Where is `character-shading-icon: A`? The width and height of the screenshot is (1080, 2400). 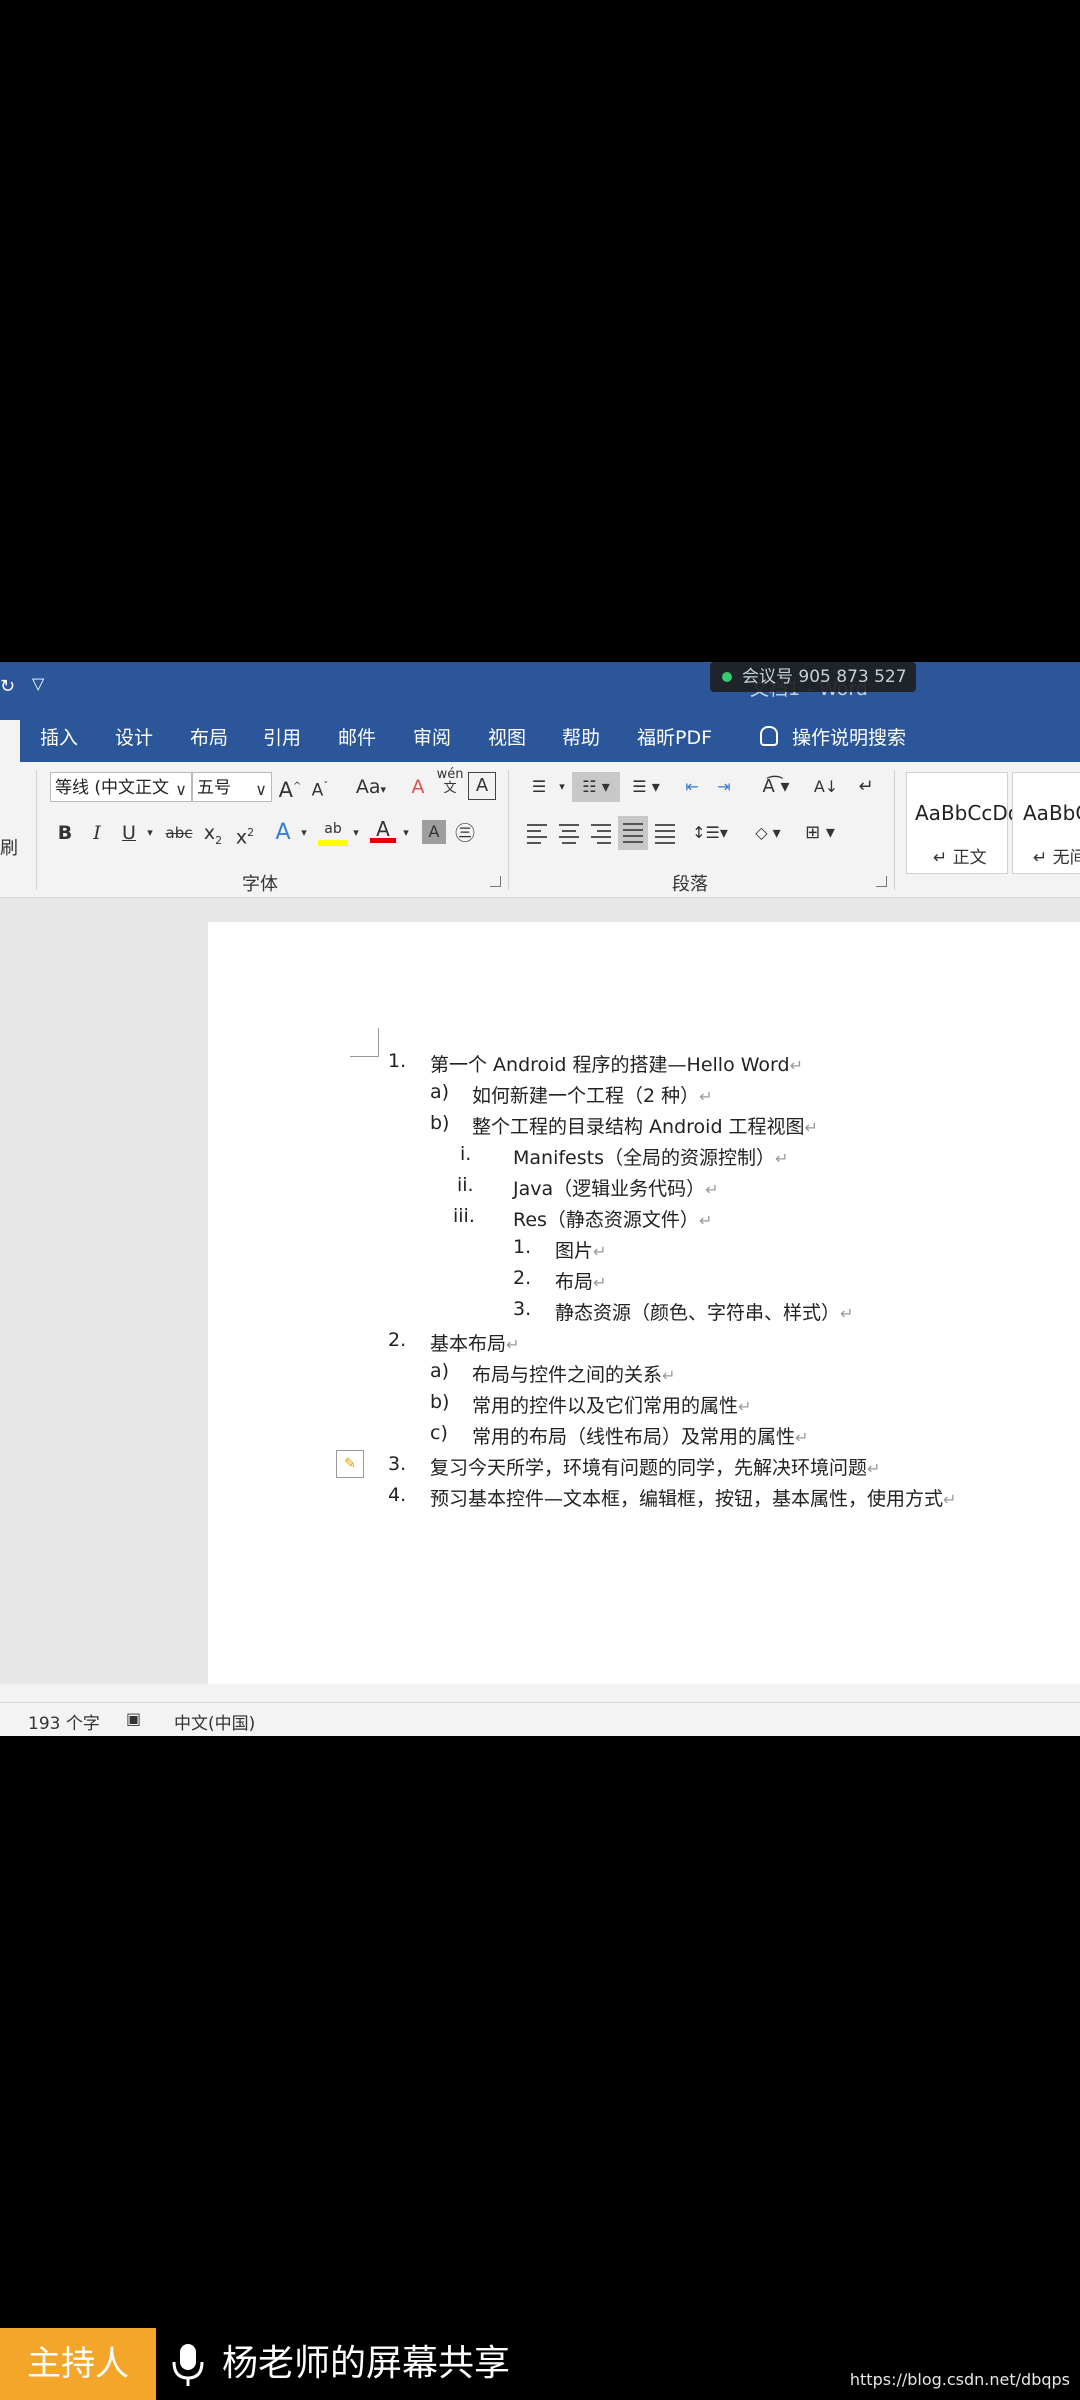
character-shading-icon: A is located at coordinates (434, 832).